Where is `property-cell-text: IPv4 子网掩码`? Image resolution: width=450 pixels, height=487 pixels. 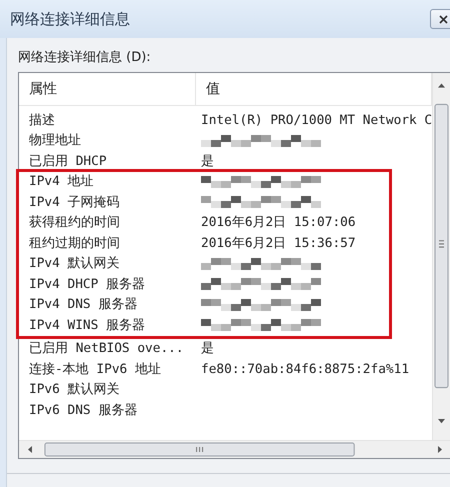
property-cell-text: IPv4 子网掩码 is located at coordinates (75, 202).